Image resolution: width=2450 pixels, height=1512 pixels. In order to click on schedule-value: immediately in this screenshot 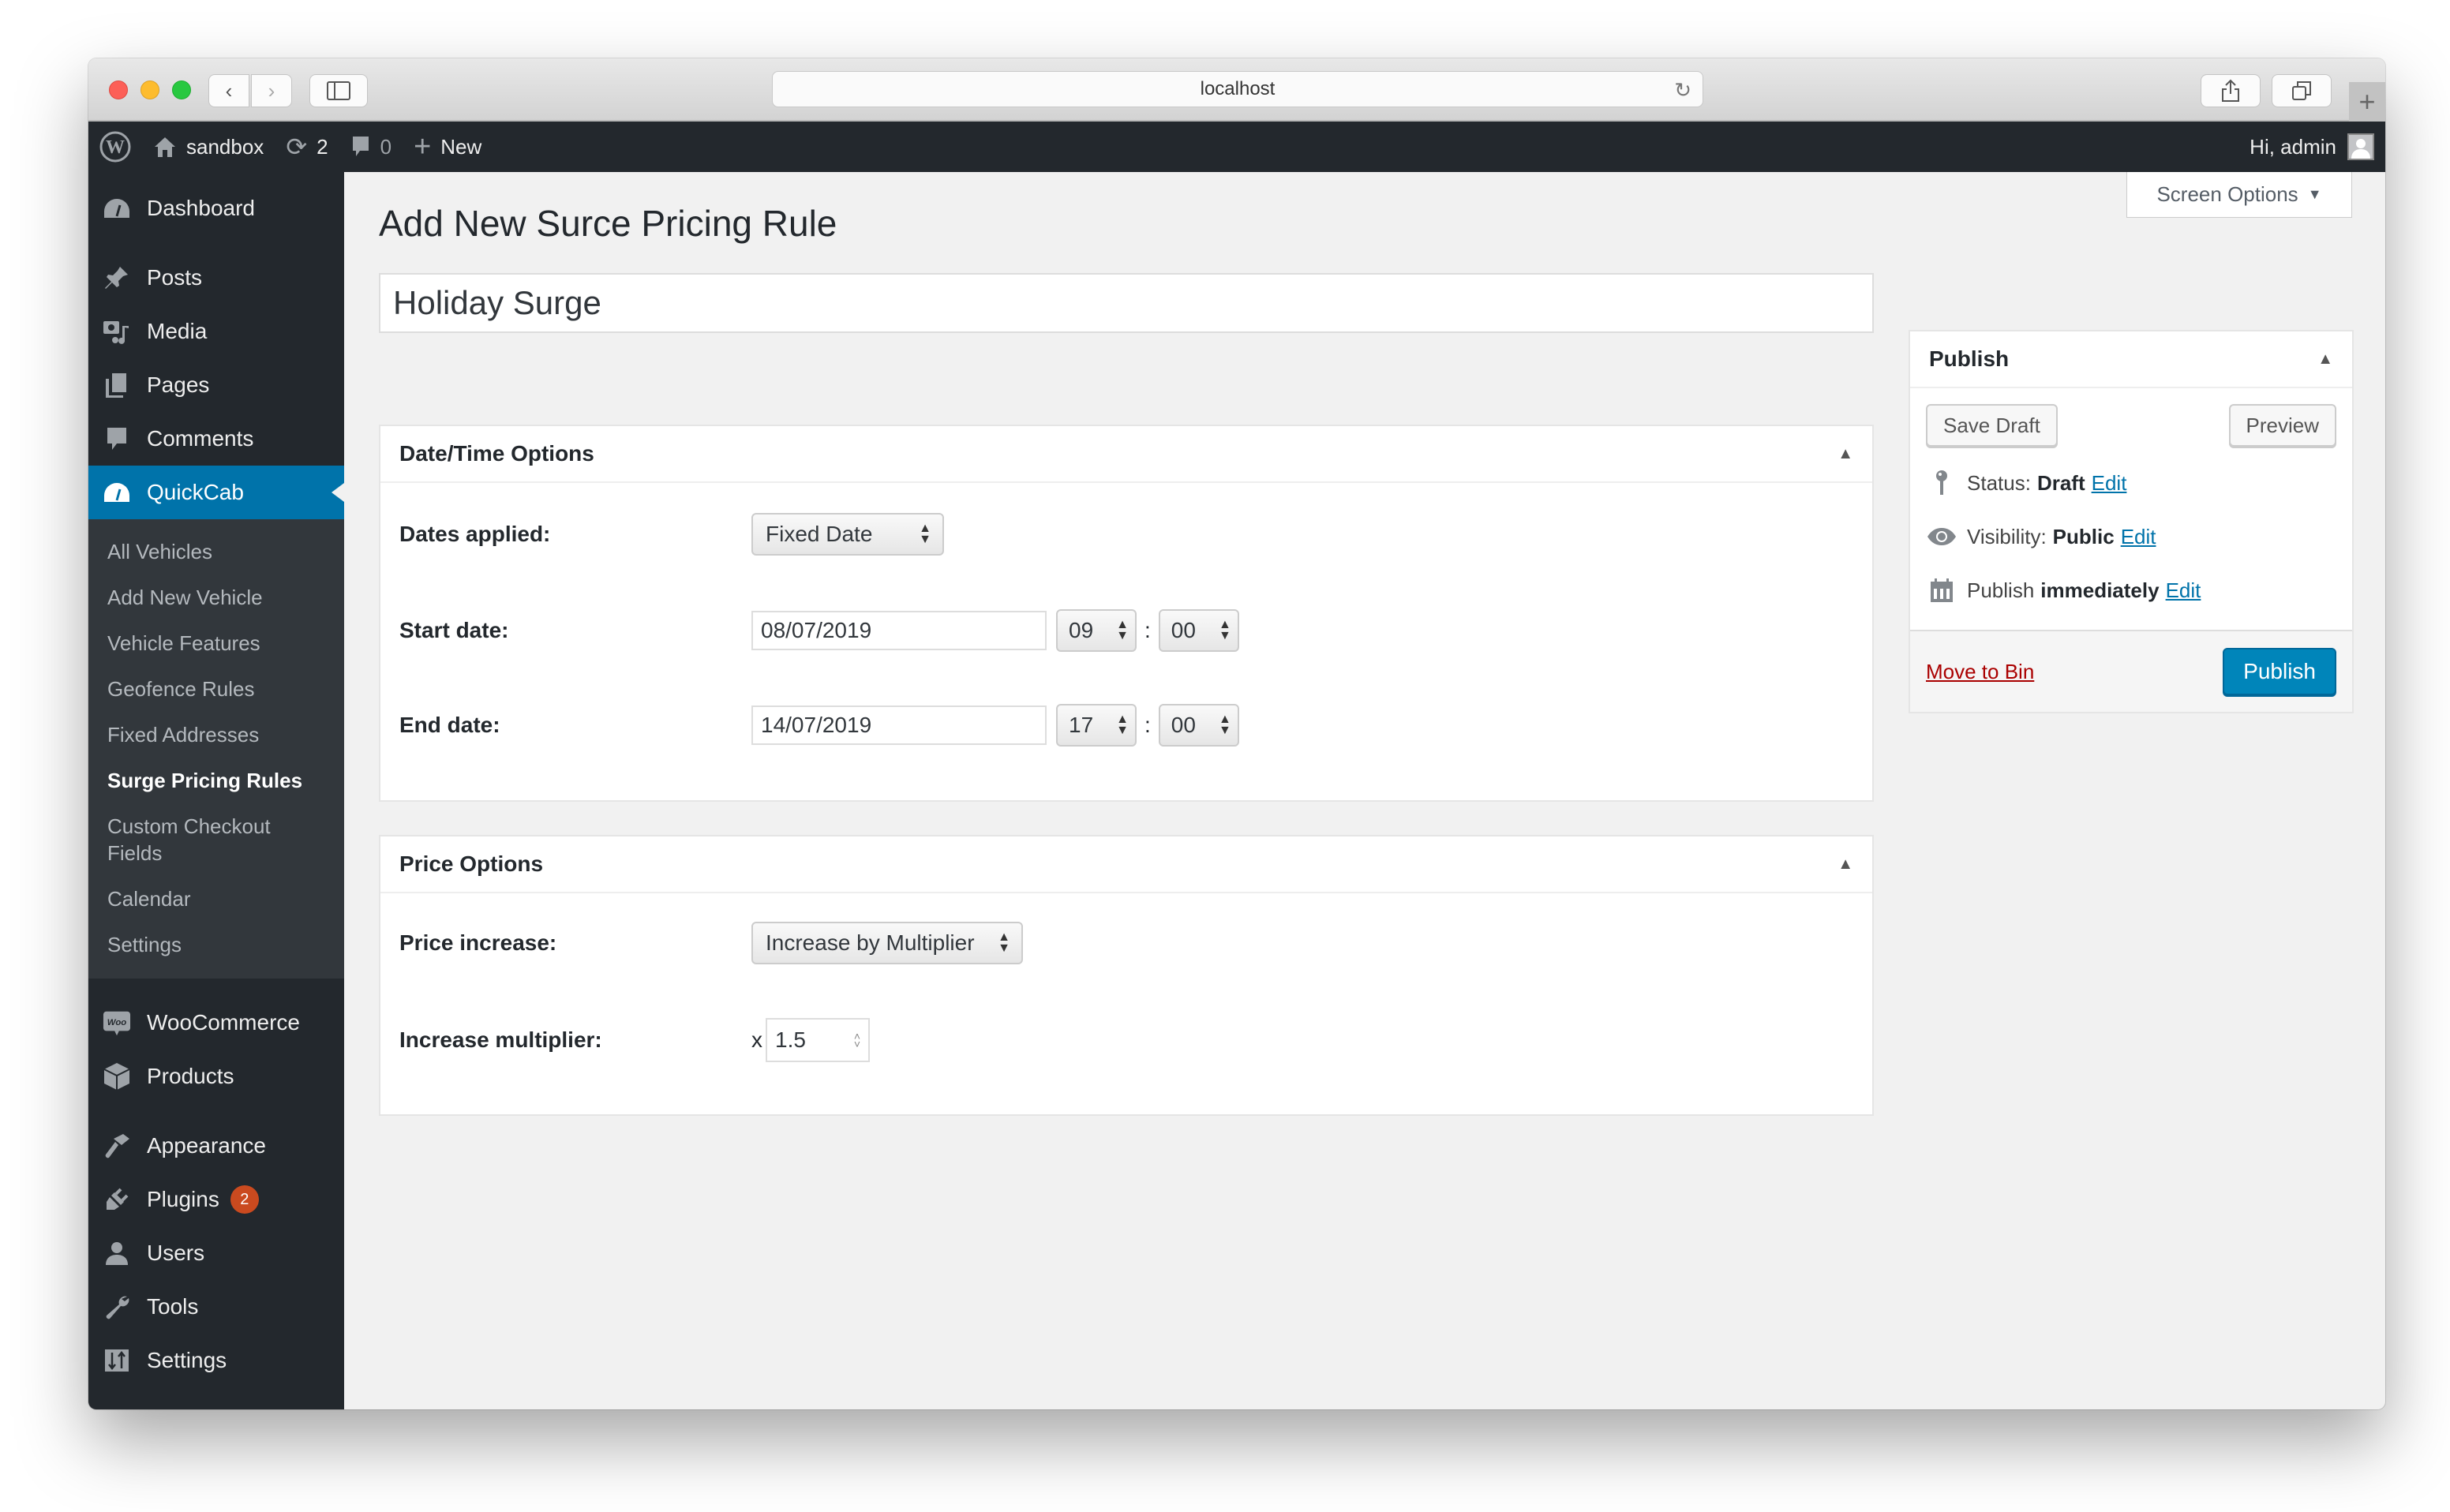, I will do `click(2100, 590)`.